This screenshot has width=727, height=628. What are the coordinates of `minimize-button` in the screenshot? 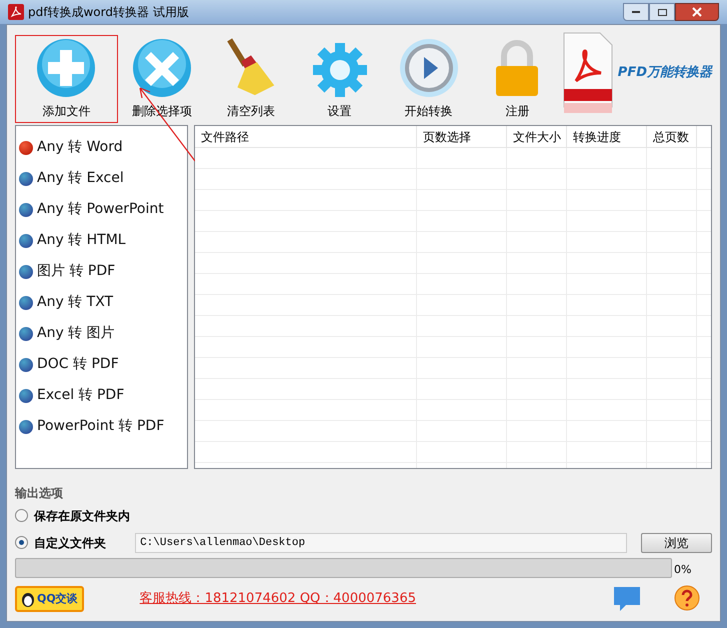 It's located at (636, 12).